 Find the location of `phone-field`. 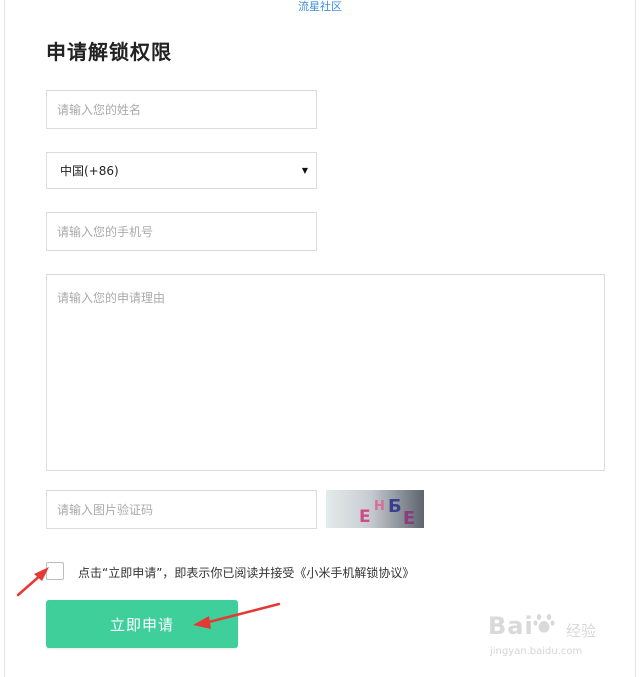

phone-field is located at coordinates (181, 231).